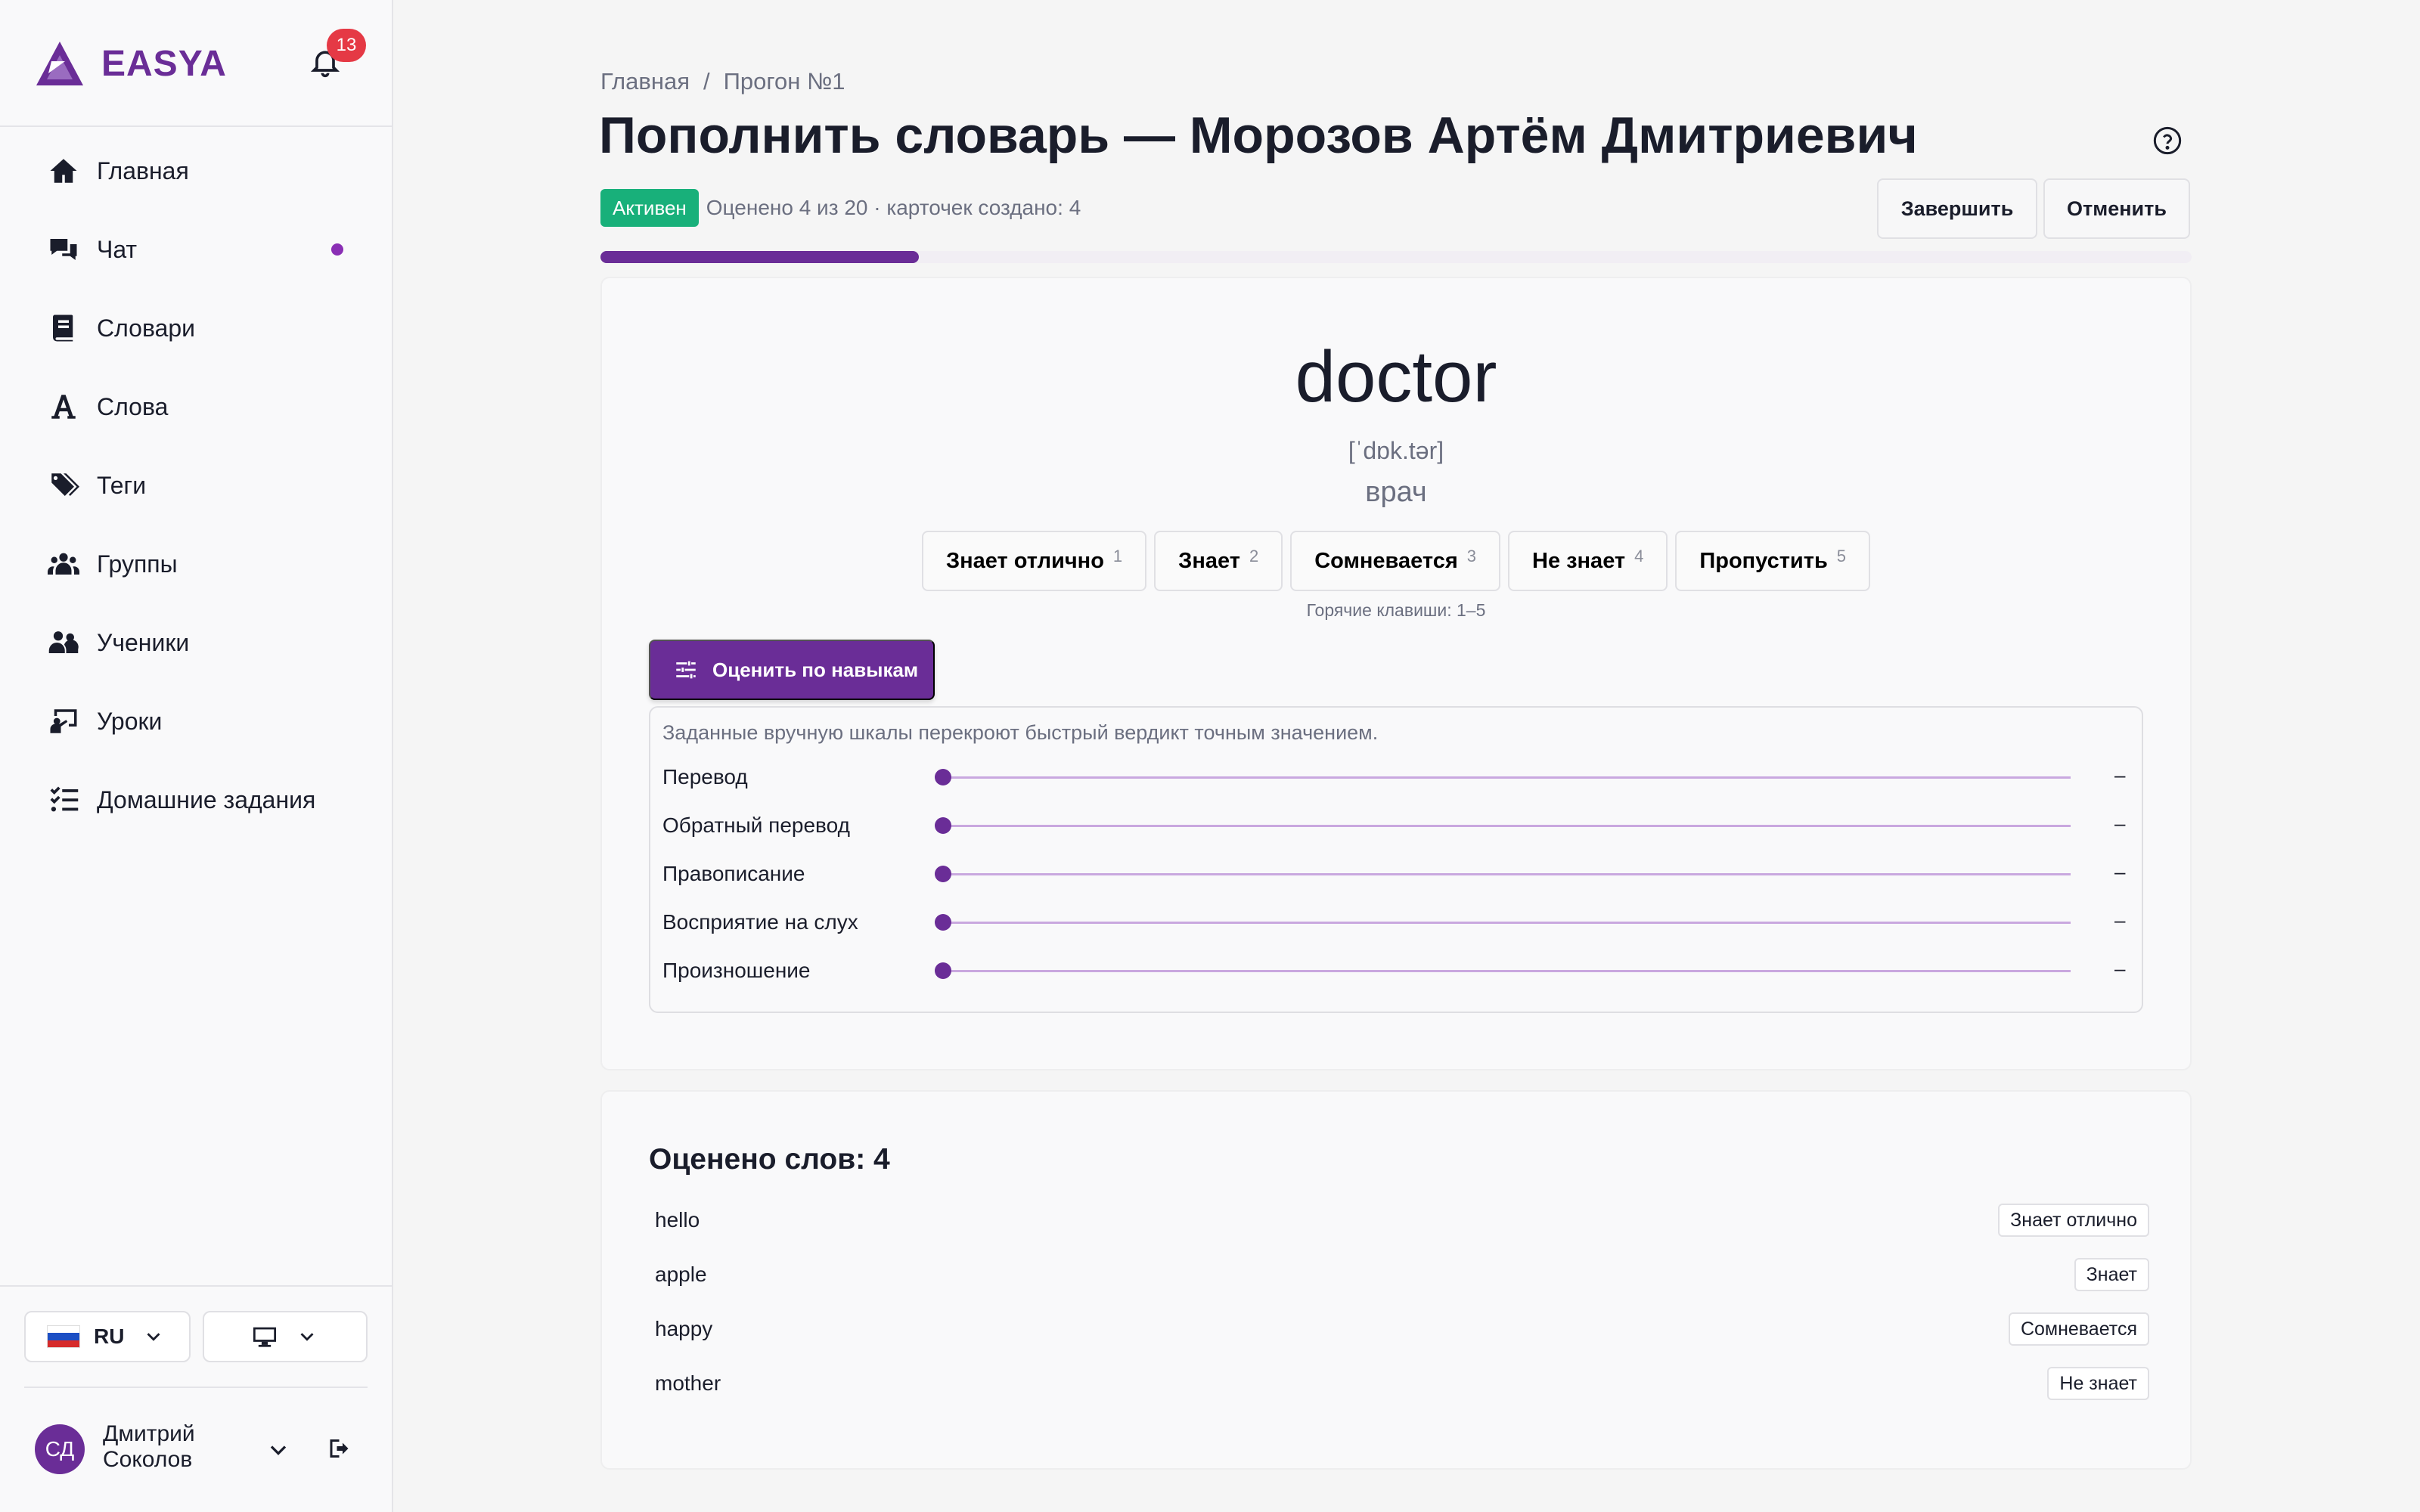  I want to click on verdict-knows-button: Знает 2, so click(1218, 561).